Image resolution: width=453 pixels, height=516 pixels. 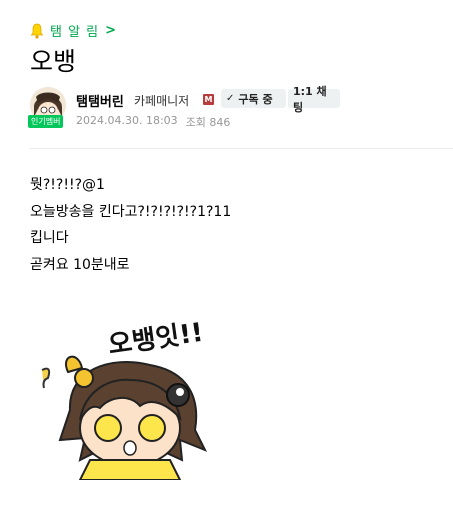 What do you see at coordinates (230, 98) in the screenshot?
I see `check-icon: ✓` at bounding box center [230, 98].